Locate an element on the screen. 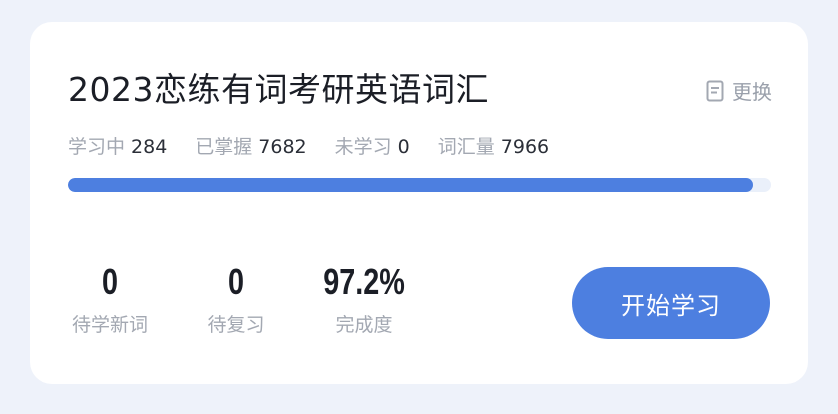 This screenshot has width=838, height=414. metric-completion-value: 97.2% is located at coordinates (364, 281).